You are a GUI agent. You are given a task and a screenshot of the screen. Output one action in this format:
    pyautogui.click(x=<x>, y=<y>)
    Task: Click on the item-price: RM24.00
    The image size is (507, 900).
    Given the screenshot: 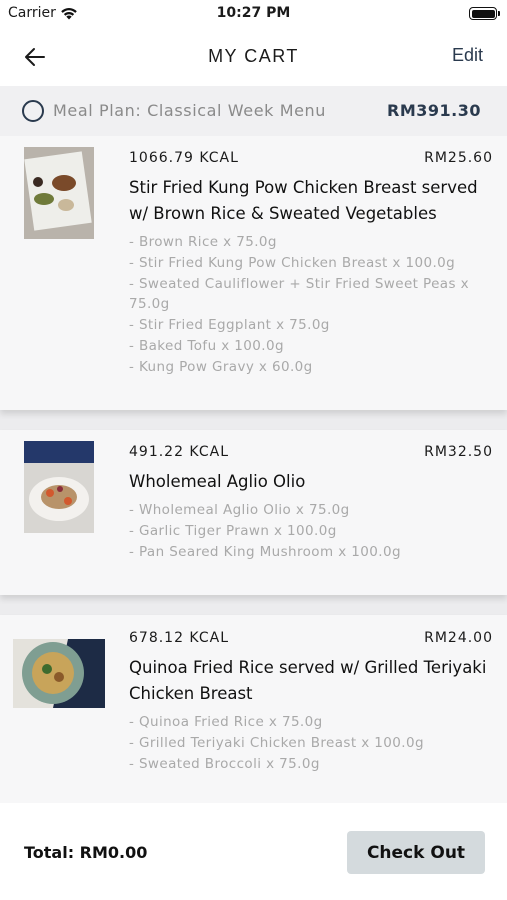 What is the action you would take?
    pyautogui.click(x=458, y=638)
    